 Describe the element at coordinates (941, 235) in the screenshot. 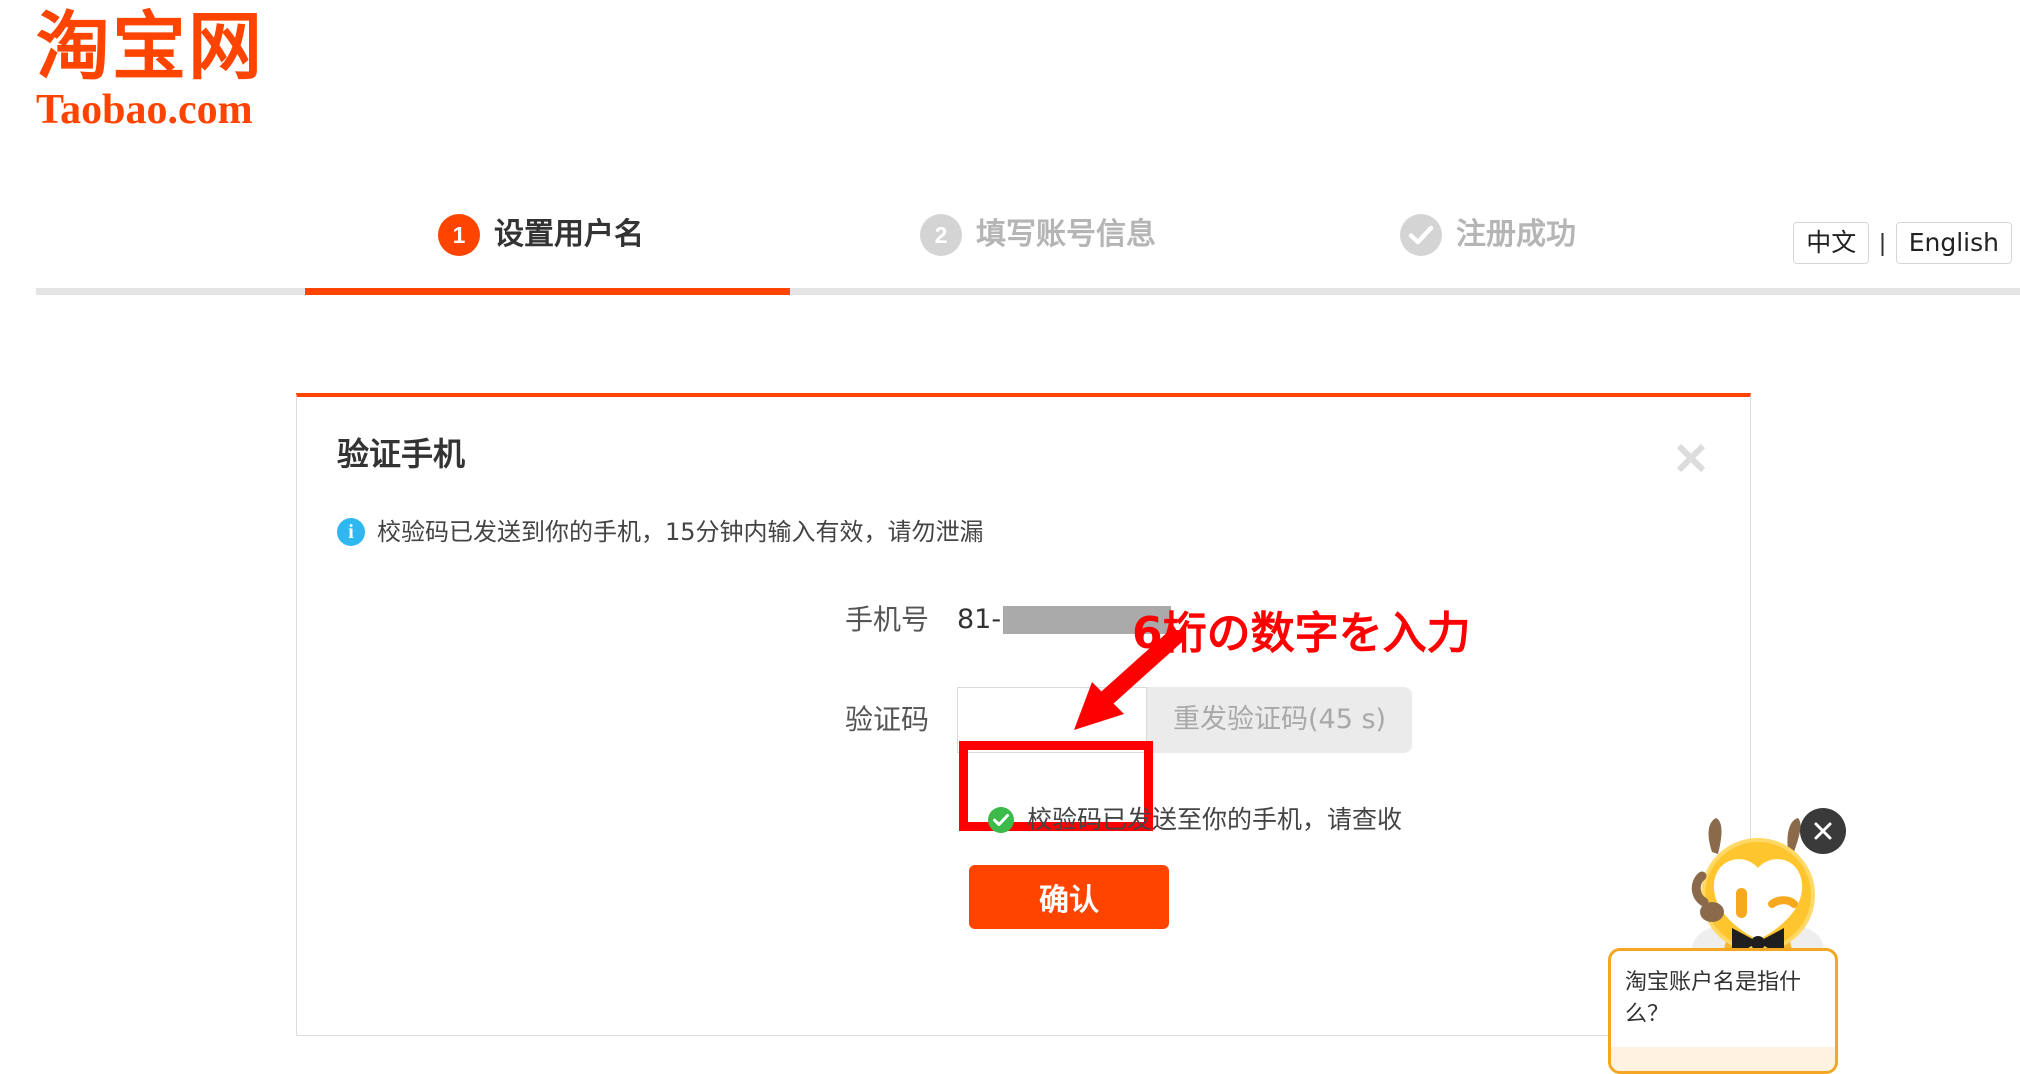

I see `step-2-badge: 2` at that location.